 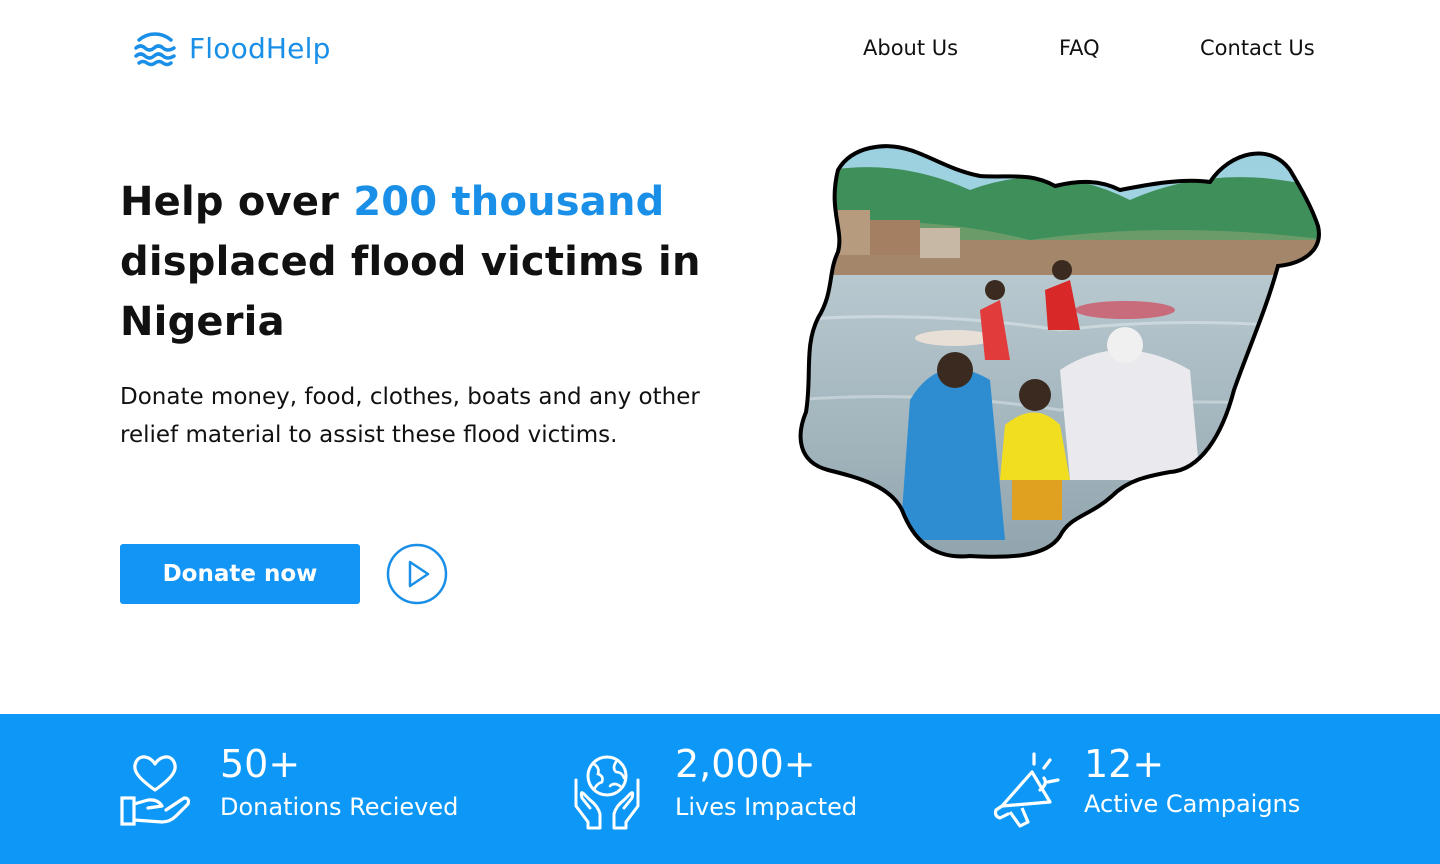 I want to click on stat-campaigns-value: 12+, so click(x=1124, y=764).